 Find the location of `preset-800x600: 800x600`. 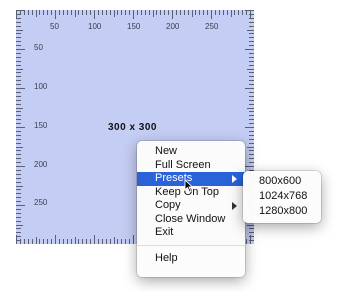

preset-800x600: 800x600 is located at coordinates (282, 181).